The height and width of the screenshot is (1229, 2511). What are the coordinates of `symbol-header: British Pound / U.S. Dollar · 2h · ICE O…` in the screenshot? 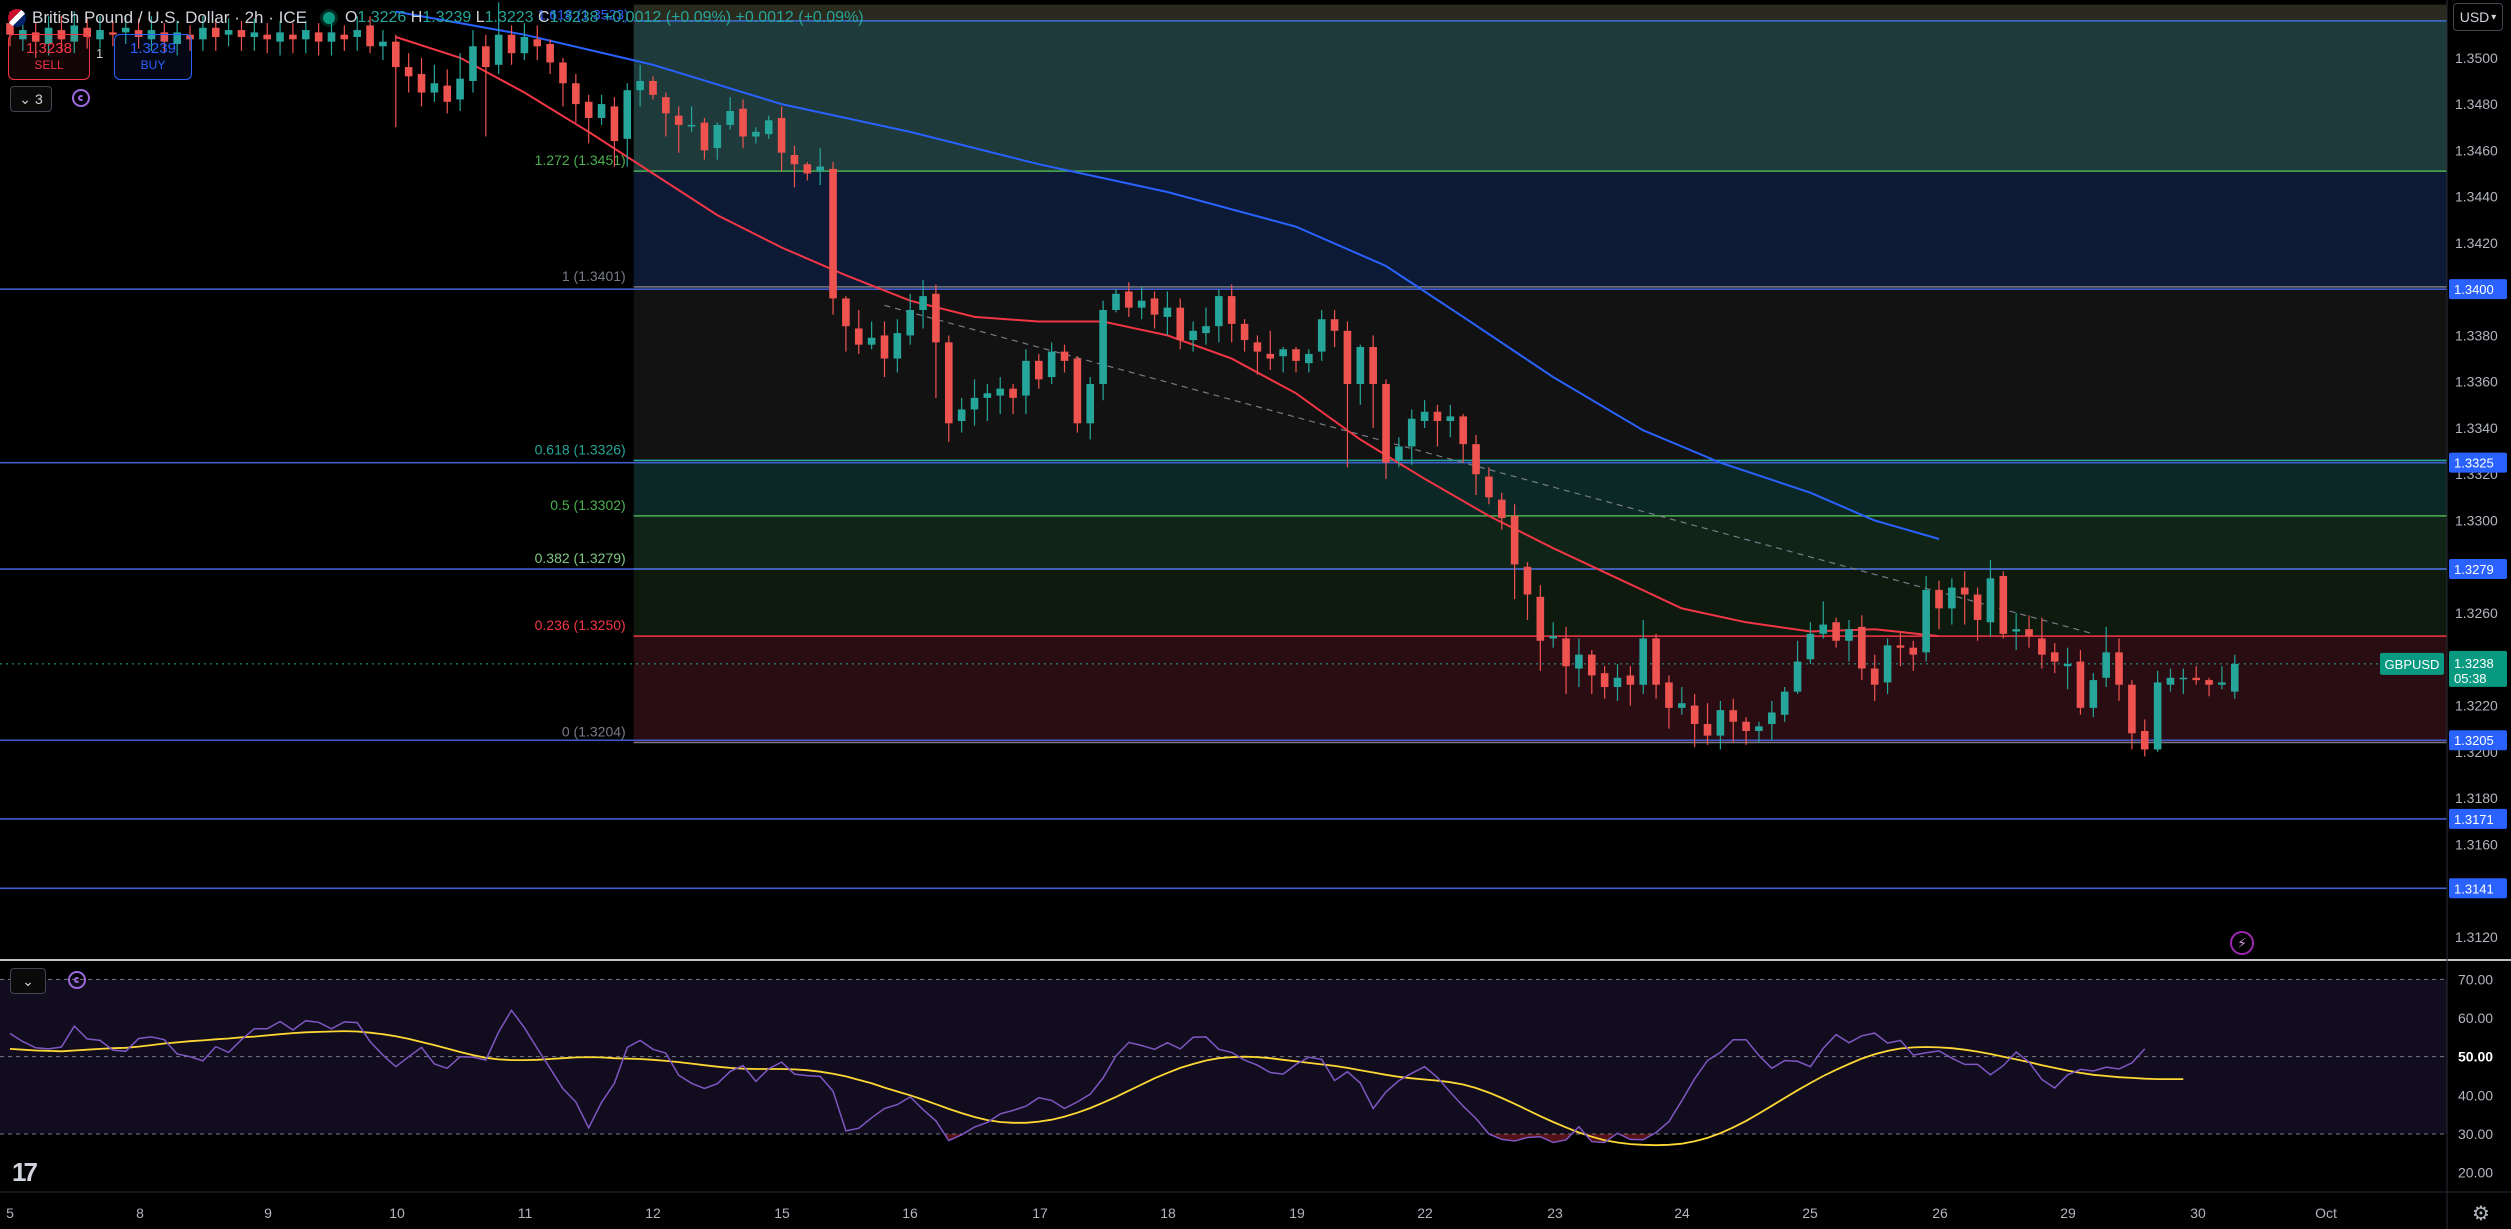 It's located at (436, 18).